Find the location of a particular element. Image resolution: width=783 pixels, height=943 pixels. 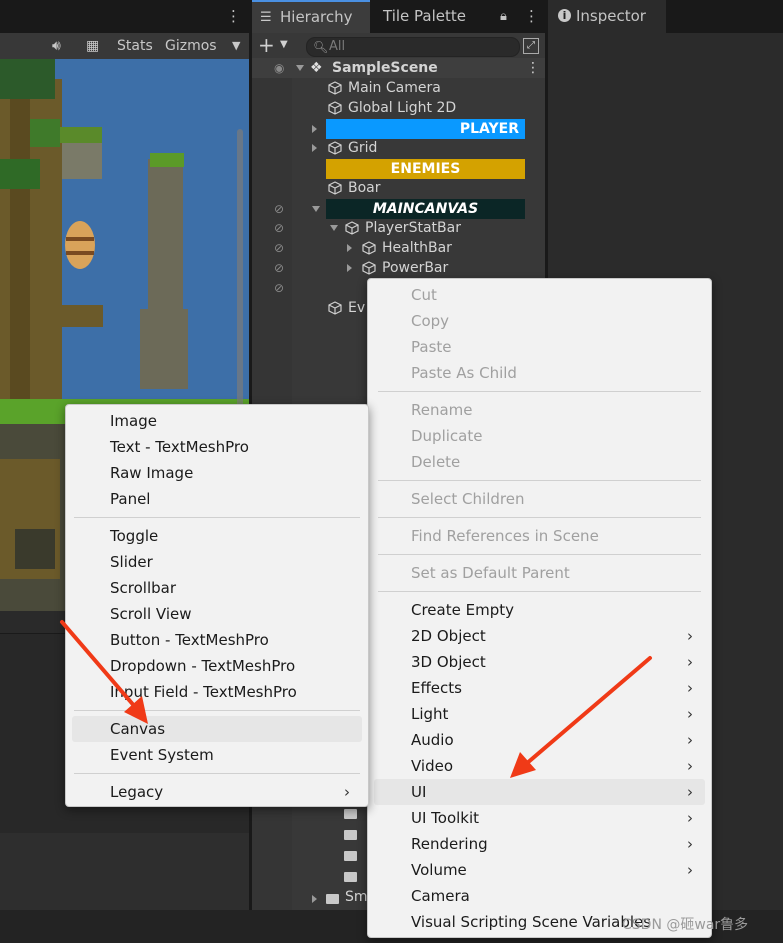

menu-item-paste-as-child: Paste As Child is located at coordinates (539, 373).